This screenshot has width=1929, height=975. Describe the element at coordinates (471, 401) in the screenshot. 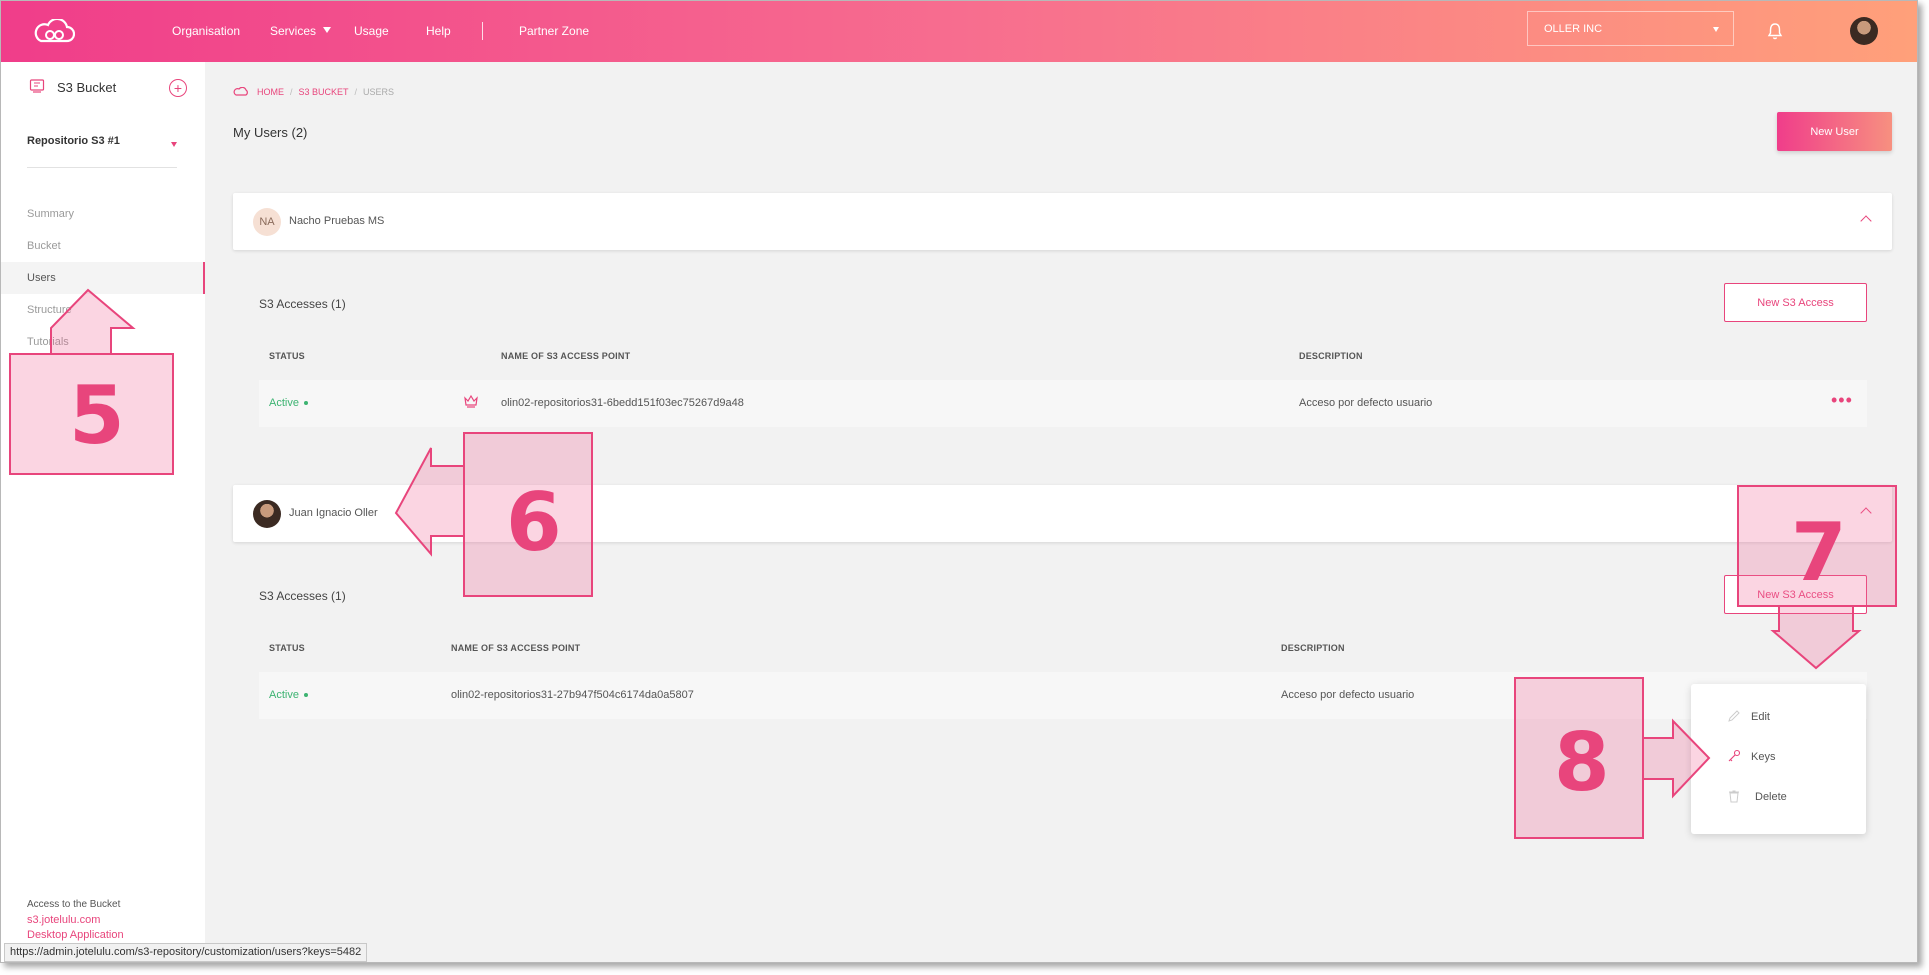

I see `crown-icon` at that location.